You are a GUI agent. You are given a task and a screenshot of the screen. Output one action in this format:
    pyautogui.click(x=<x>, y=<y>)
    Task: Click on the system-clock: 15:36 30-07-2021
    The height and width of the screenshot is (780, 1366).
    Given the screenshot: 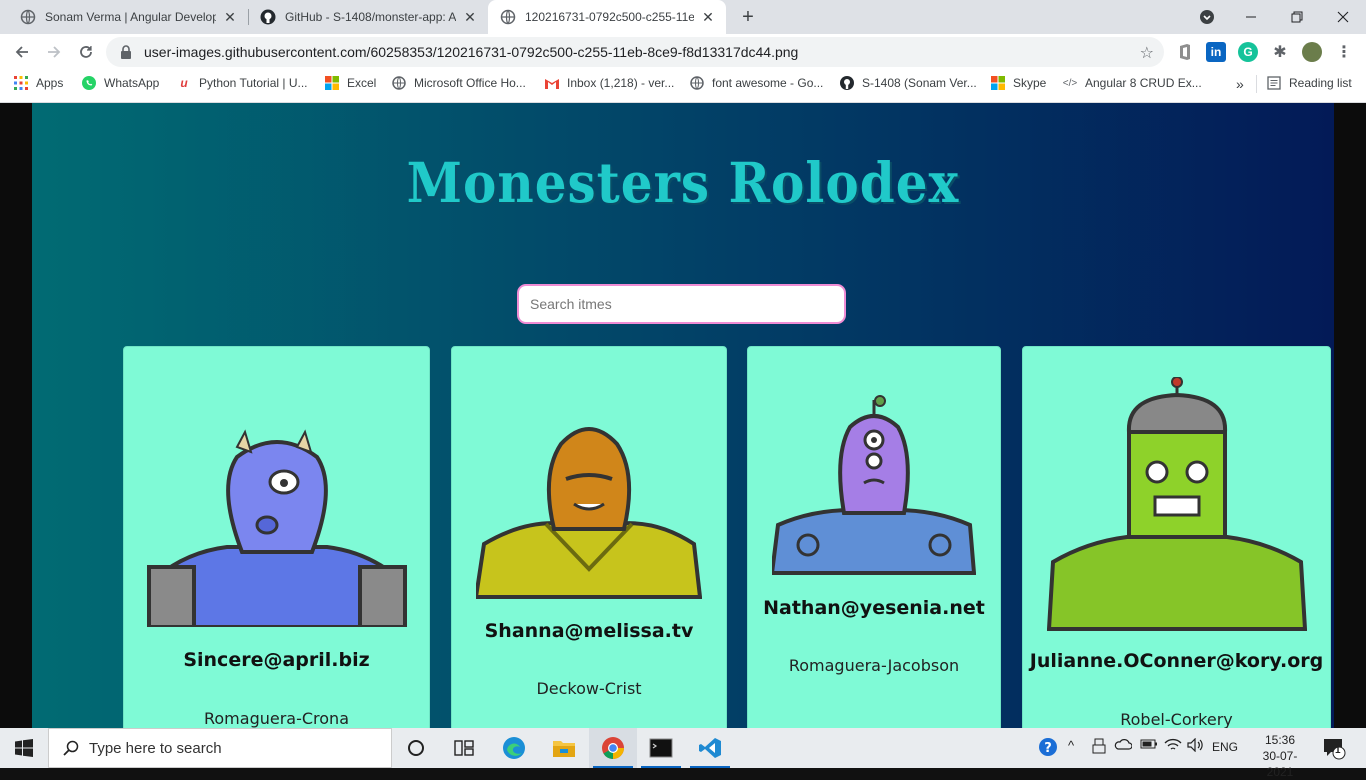 What is the action you would take?
    pyautogui.click(x=1280, y=756)
    